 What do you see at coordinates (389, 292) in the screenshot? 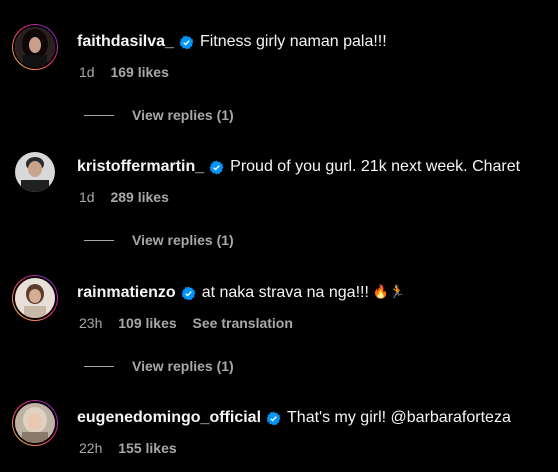
I see `fire-runner-emoji: 🔥🏃` at bounding box center [389, 292].